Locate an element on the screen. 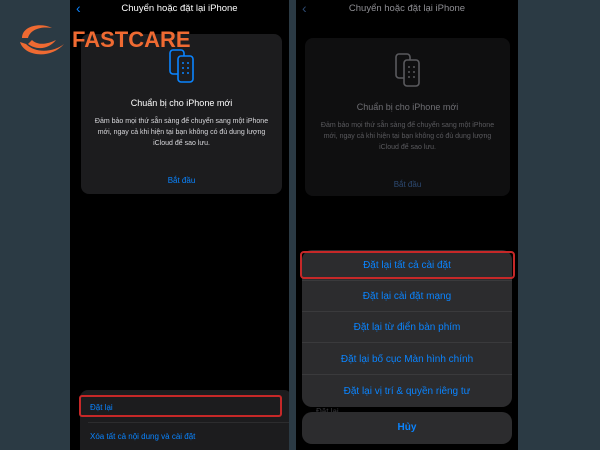 This screenshot has height=450, width=600. logo-swoosh-icon is located at coordinates (42, 40).